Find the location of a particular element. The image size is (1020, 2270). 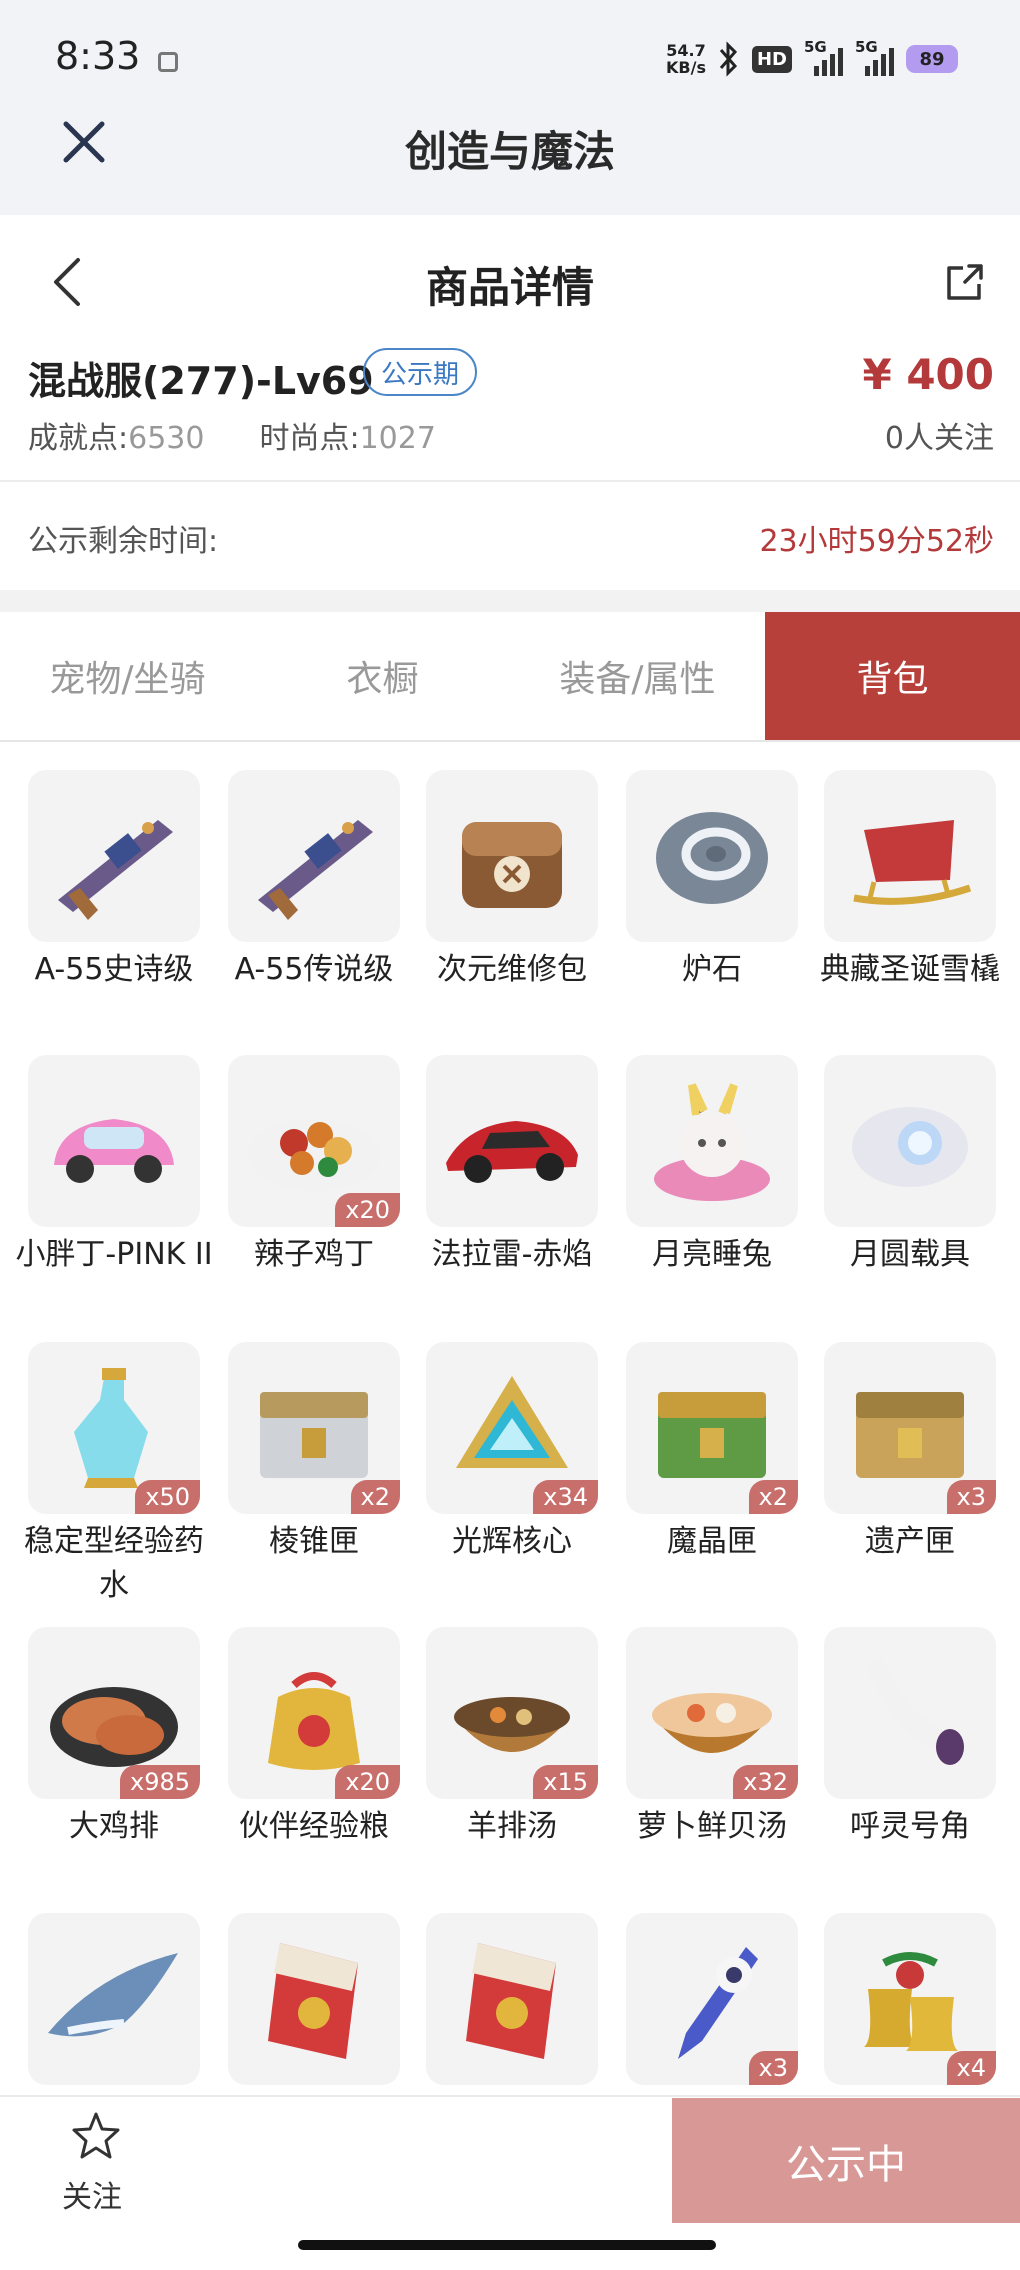

horn-icon is located at coordinates (915, 1712).